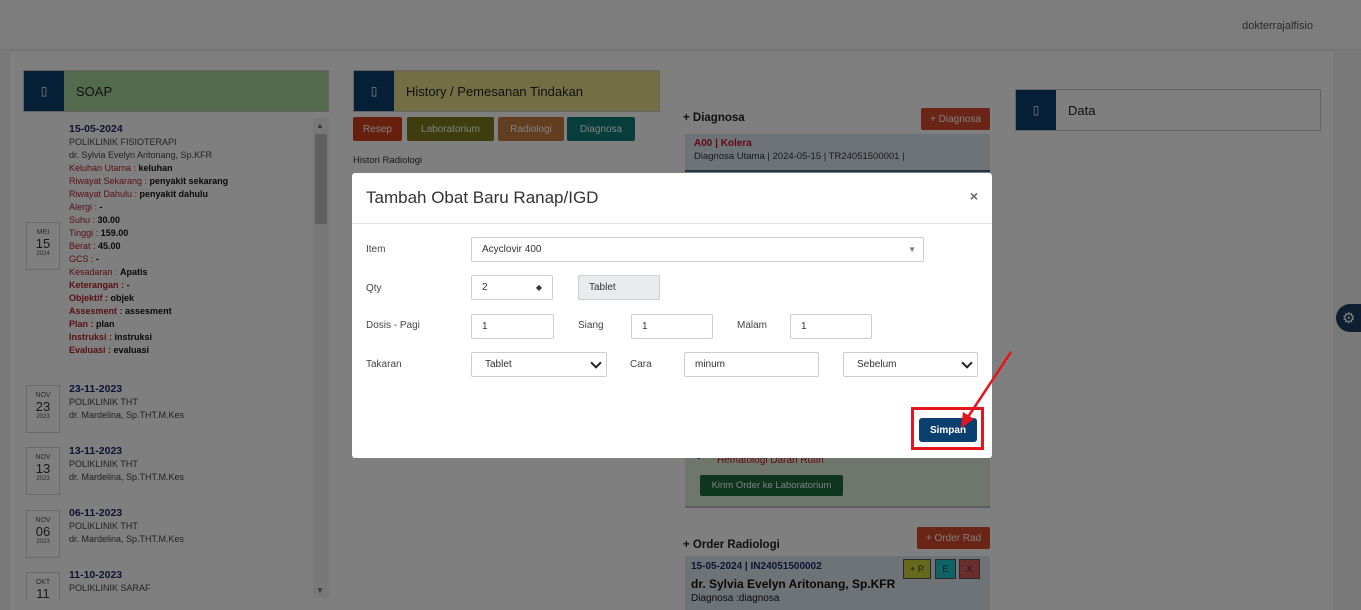  I want to click on cara-value: minum, so click(710, 364).